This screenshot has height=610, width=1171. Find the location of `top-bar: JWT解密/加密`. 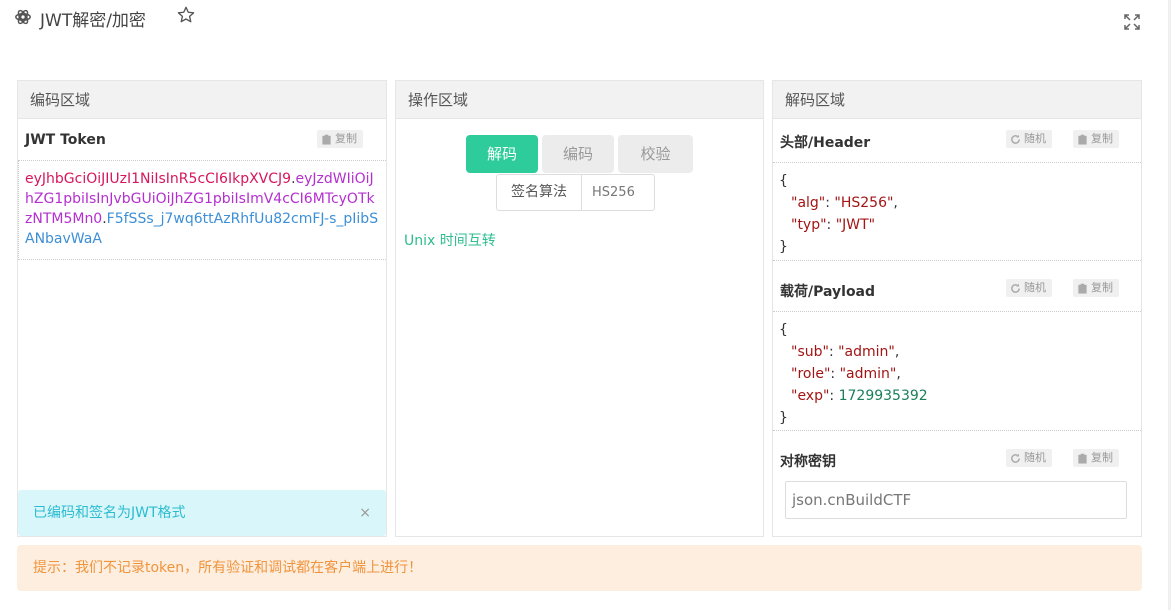

top-bar: JWT解密/加密 is located at coordinates (585, 20).